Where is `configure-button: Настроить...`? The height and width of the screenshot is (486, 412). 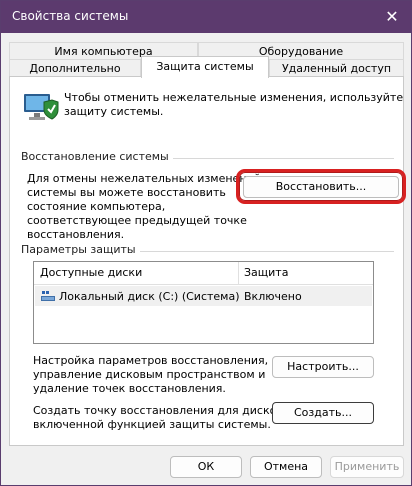 configure-button: Настроить... is located at coordinates (323, 367).